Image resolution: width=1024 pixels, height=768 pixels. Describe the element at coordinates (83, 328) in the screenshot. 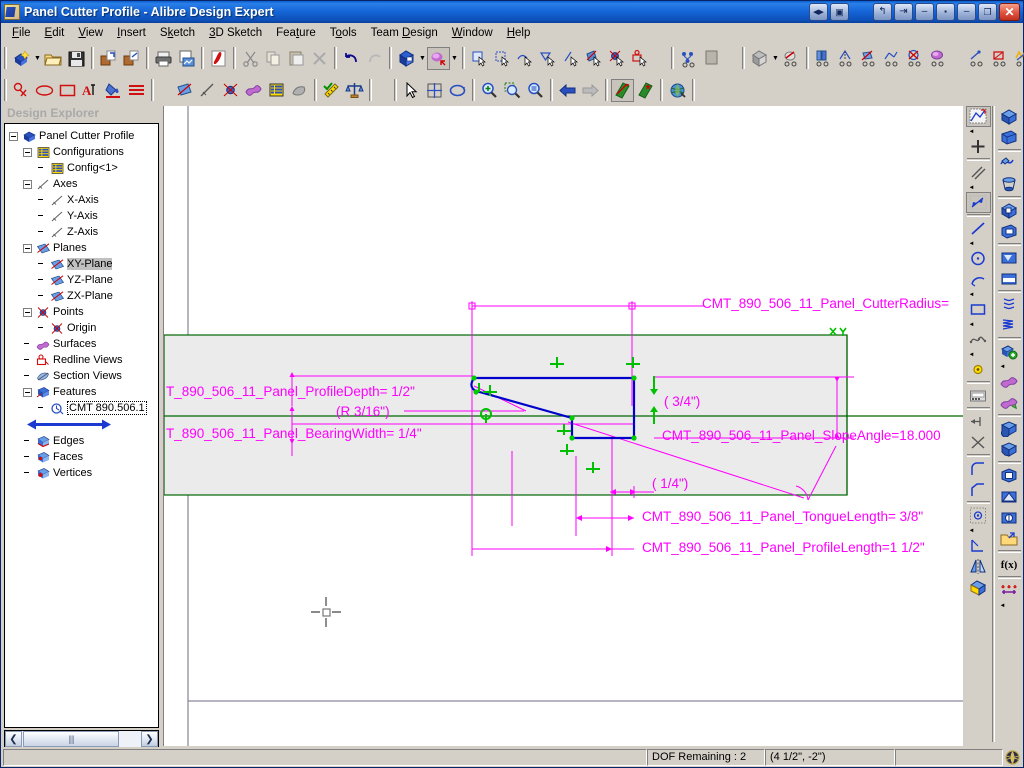

I see `tree-node-origin: Origin` at that location.